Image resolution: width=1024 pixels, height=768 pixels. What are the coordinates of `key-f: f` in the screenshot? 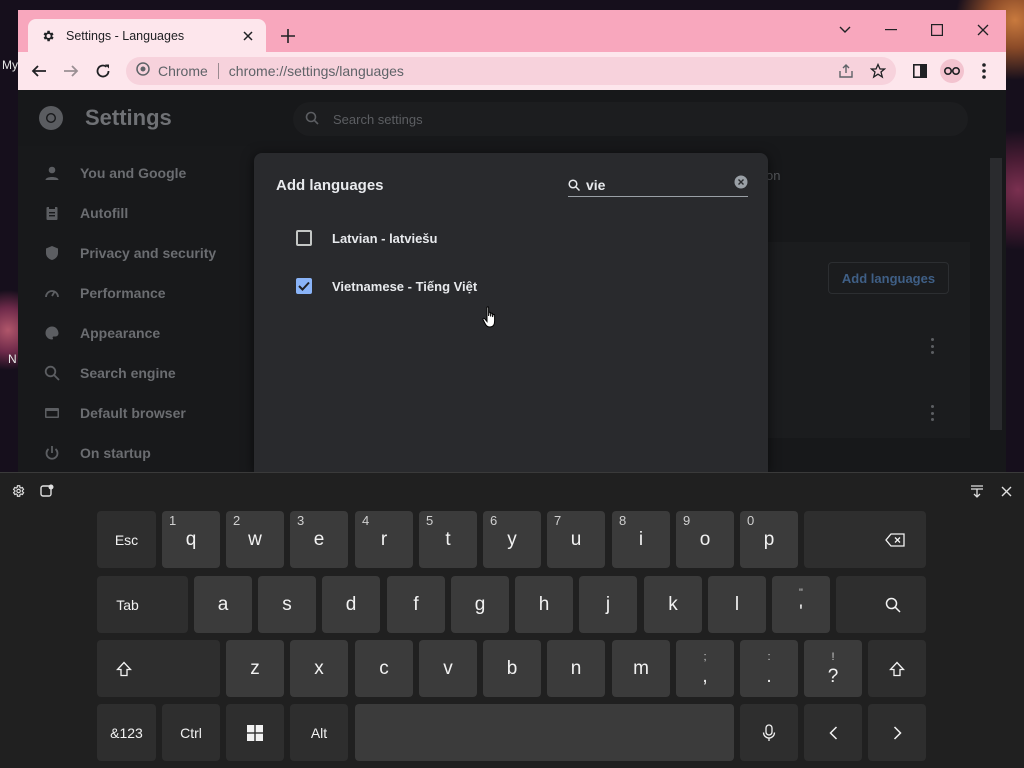 It's located at (416, 604).